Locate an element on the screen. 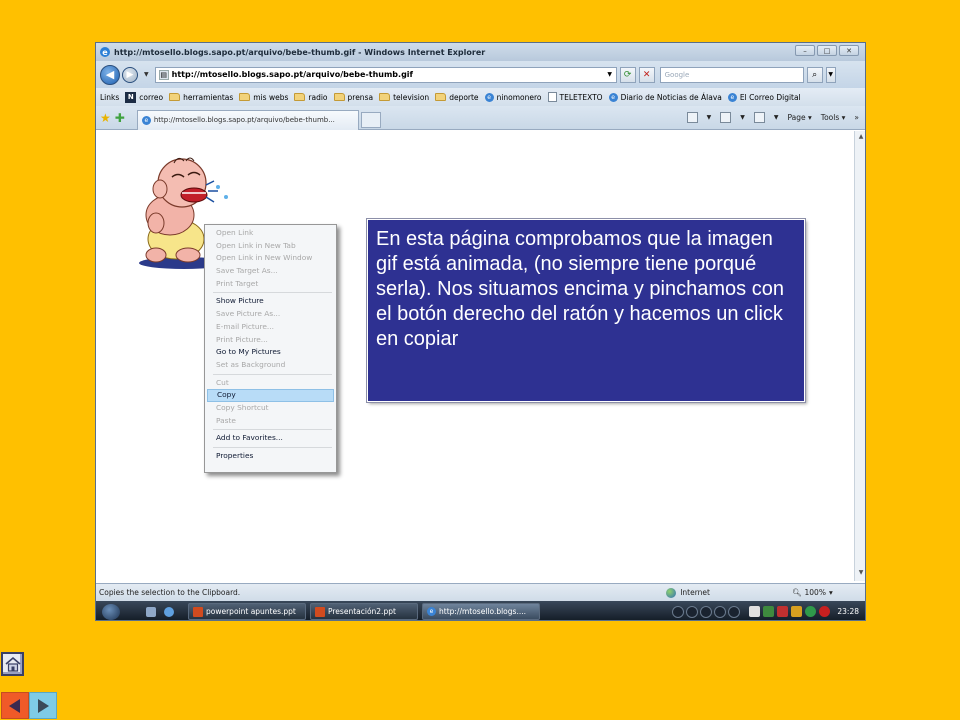 Image resolution: width=960 pixels, height=720 pixels. minimize-icon: – is located at coordinates (805, 50).